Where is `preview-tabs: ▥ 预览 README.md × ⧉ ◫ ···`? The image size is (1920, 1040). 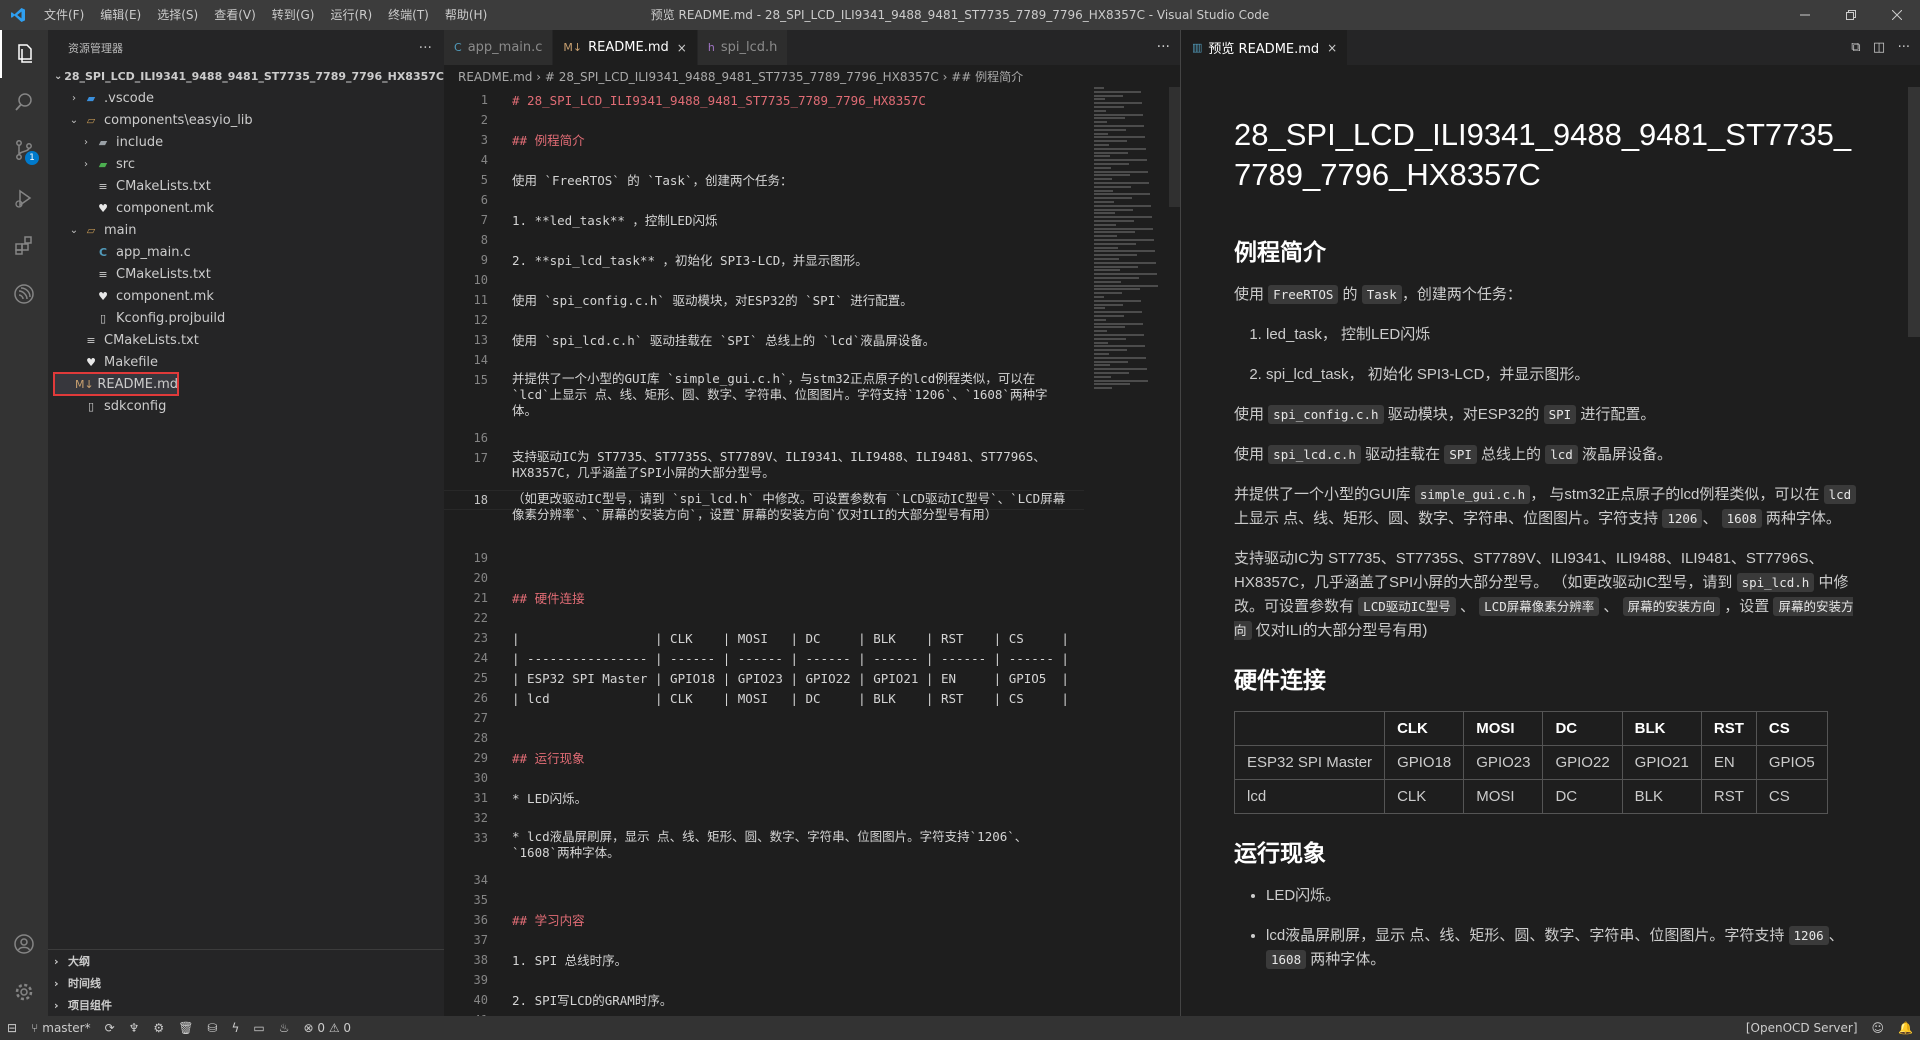 preview-tabs: ▥ 预览 README.md × ⧉ ◫ ··· is located at coordinates (1551, 47).